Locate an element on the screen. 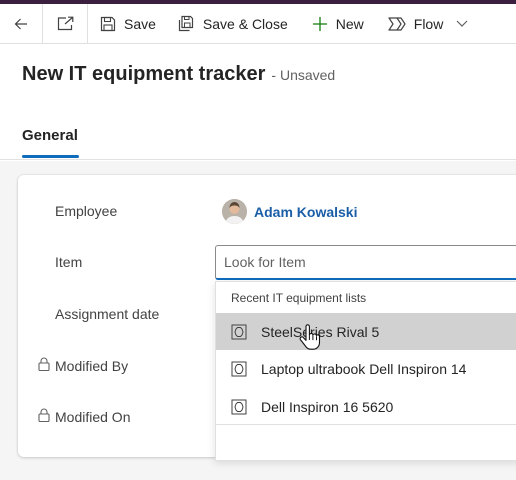 The width and height of the screenshot is (516, 480). back-button is located at coordinates (21, 24).